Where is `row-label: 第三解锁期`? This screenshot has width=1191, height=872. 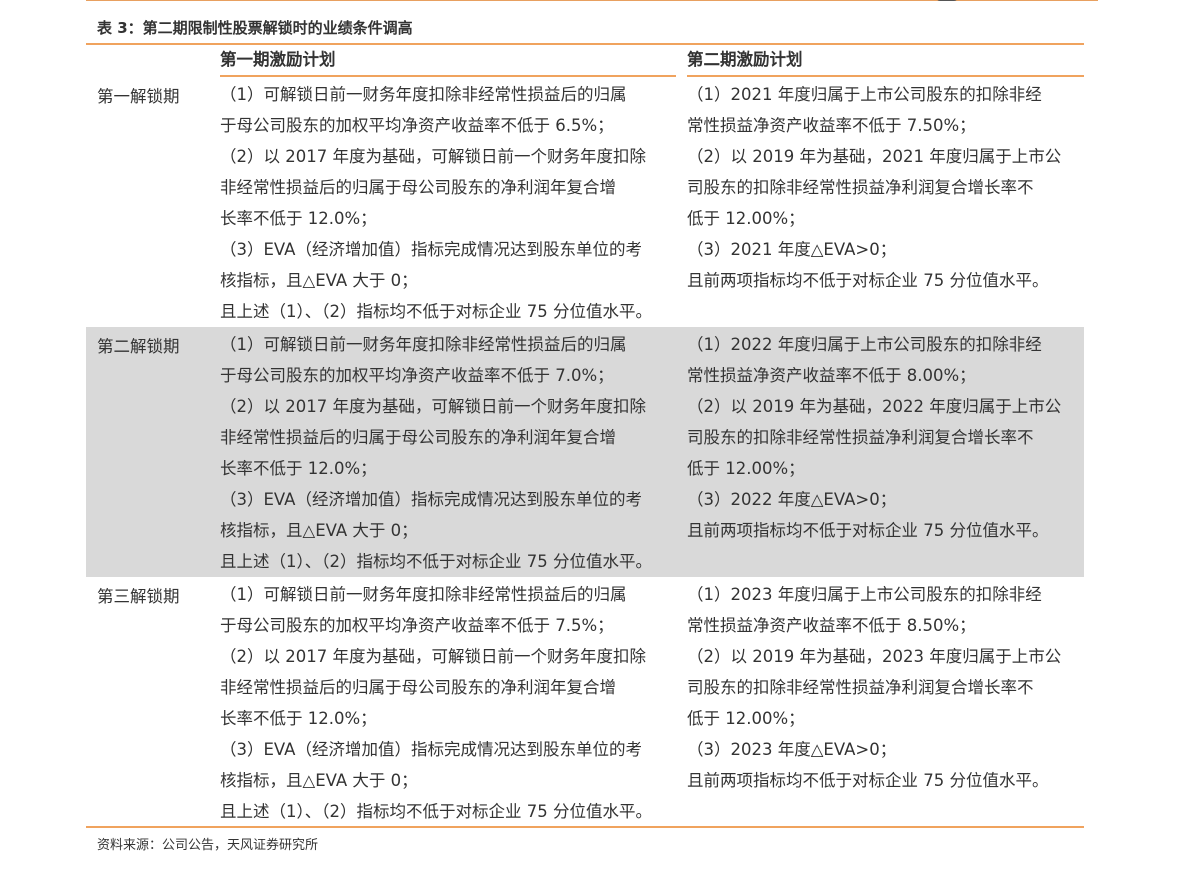
row-label: 第三解锁期 is located at coordinates (138, 596).